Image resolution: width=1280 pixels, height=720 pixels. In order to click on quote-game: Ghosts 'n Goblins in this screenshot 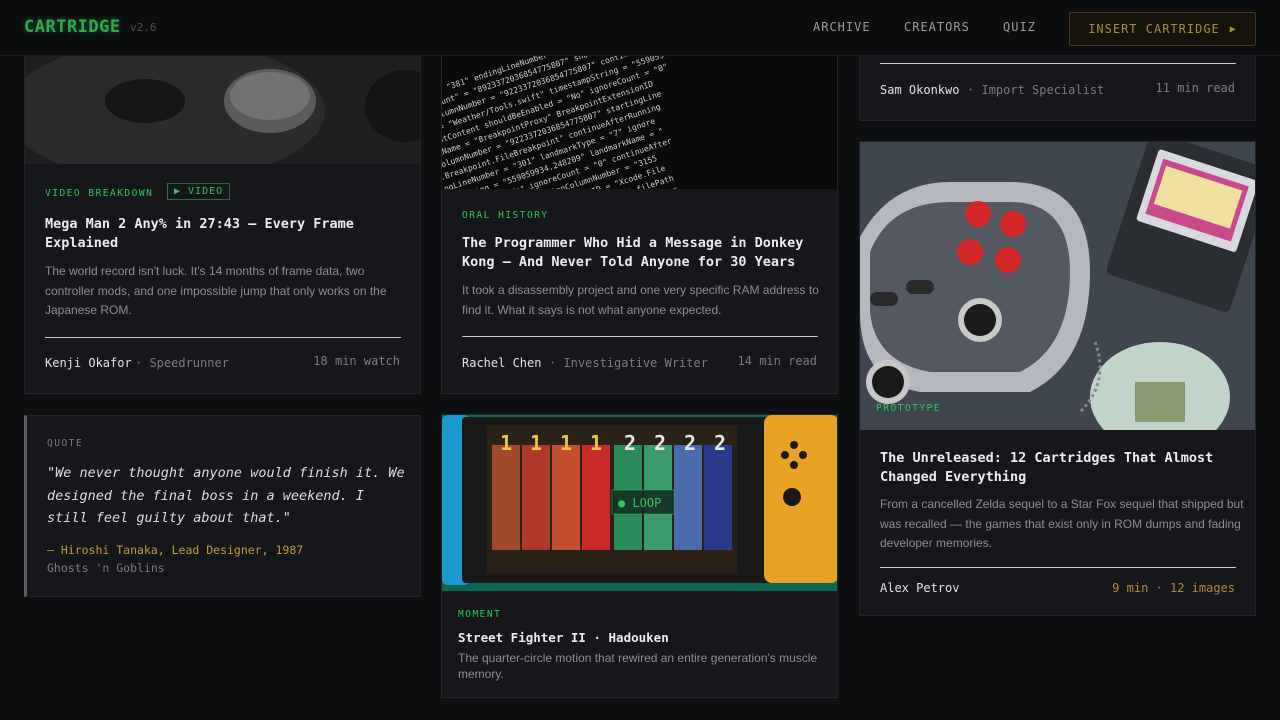, I will do `click(106, 568)`.